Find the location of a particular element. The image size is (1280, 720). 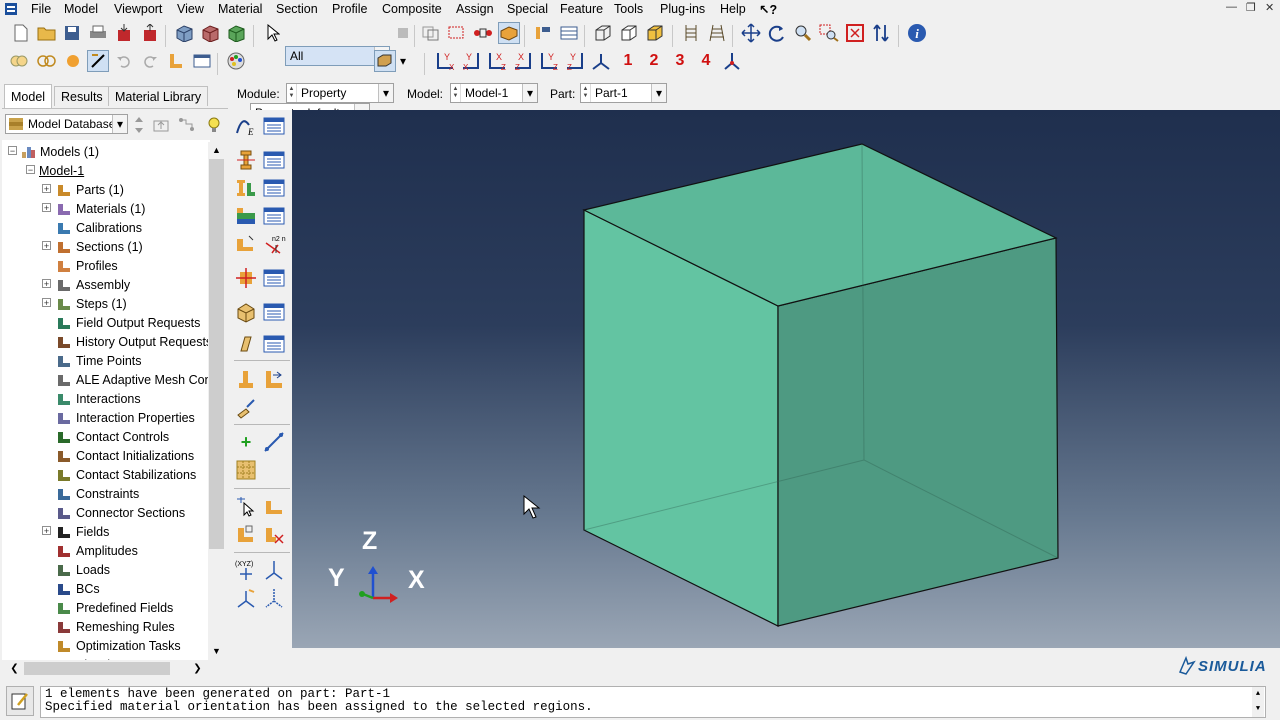

tree-item: Materials (1) is located at coordinates (100, 208).